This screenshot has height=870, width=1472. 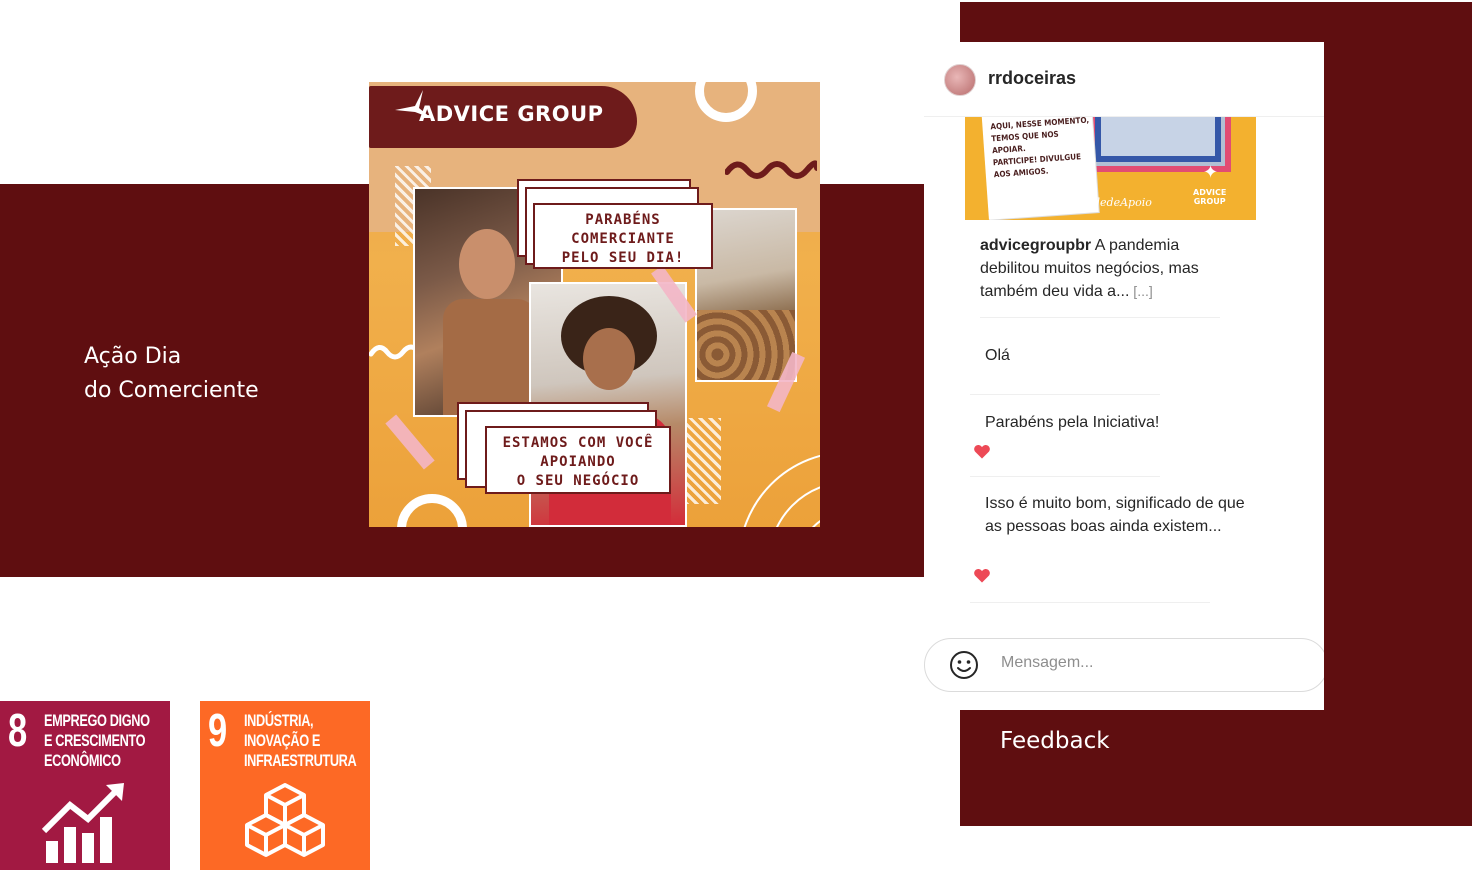 I want to click on sdg-label: INDÚSTRIA, INOVAÇÃO E INFRAESTRUTURA, so click(x=300, y=741).